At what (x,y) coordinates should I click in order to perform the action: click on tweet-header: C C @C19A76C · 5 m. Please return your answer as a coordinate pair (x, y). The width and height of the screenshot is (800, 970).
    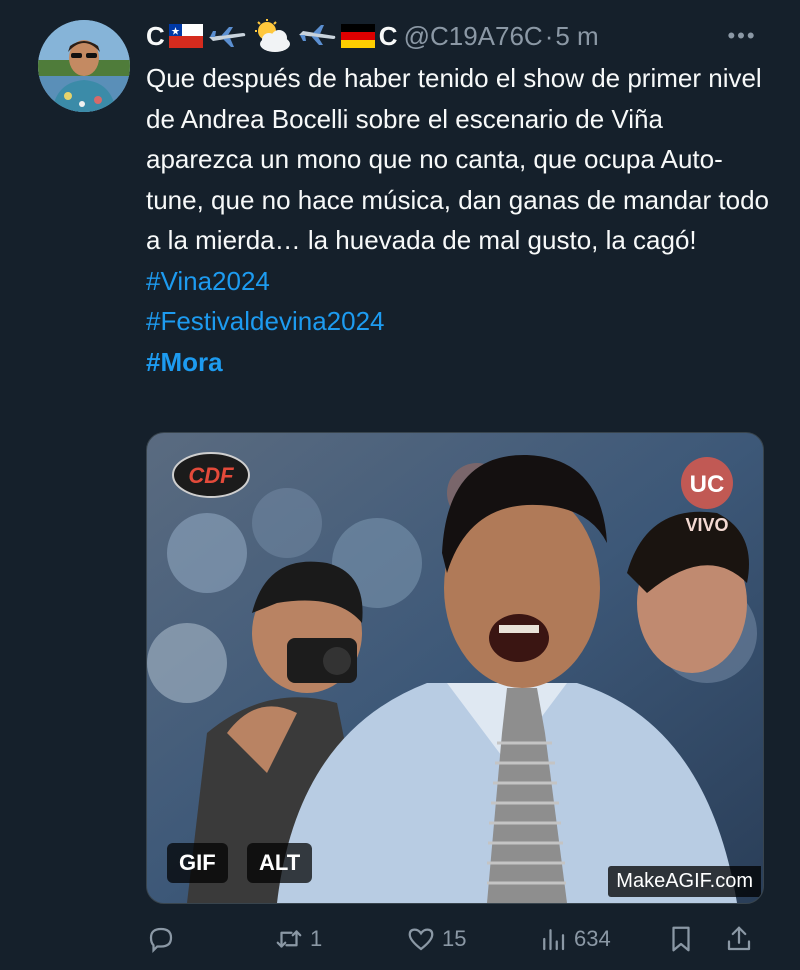
    Looking at the image, I should click on (443, 36).